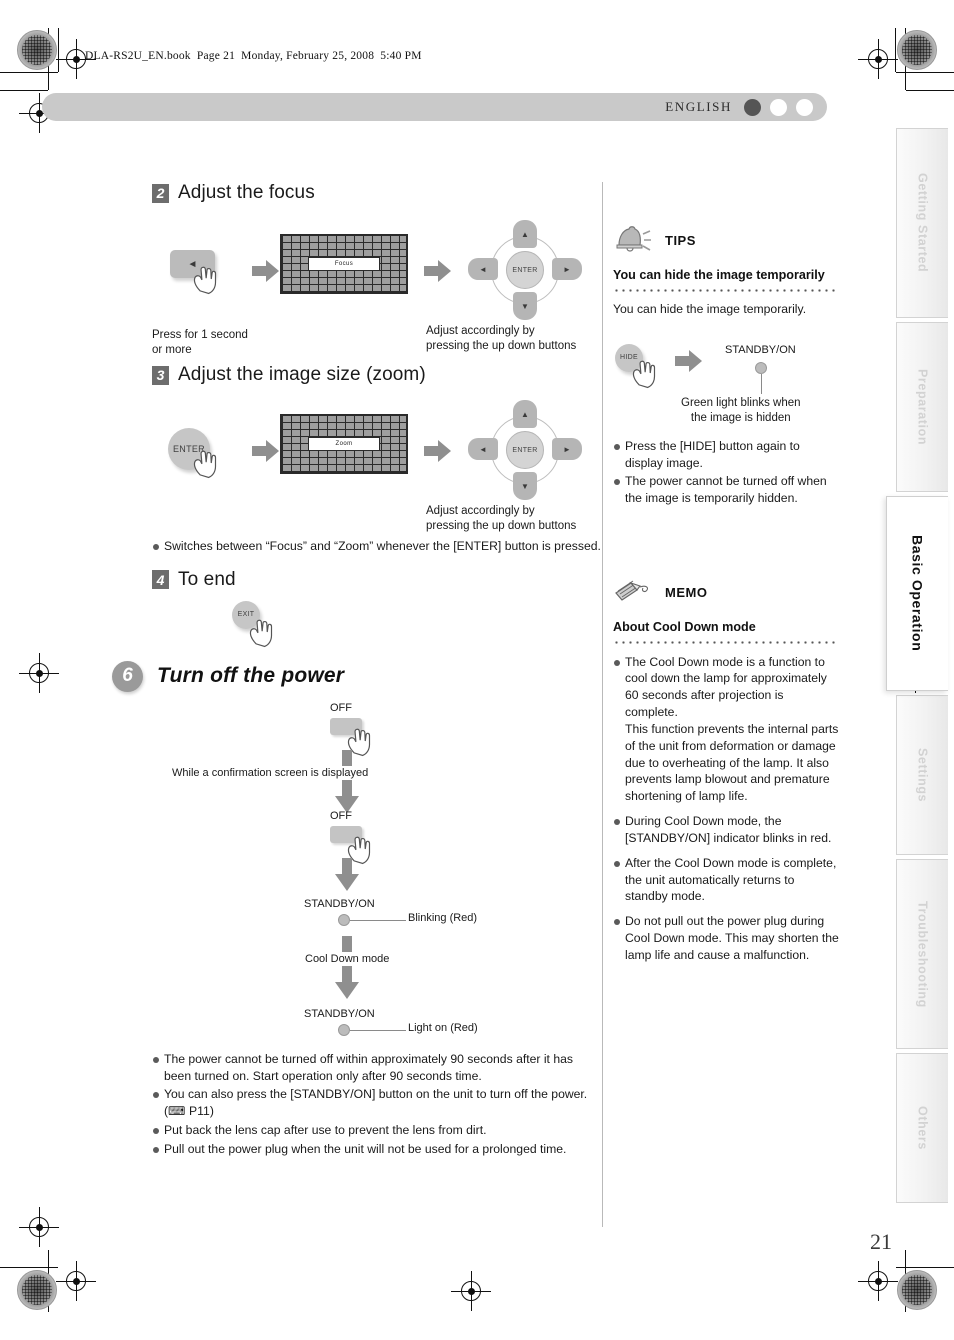 This screenshot has height=1340, width=954. What do you see at coordinates (726, 240) in the screenshot?
I see `tips-header: TIPS` at bounding box center [726, 240].